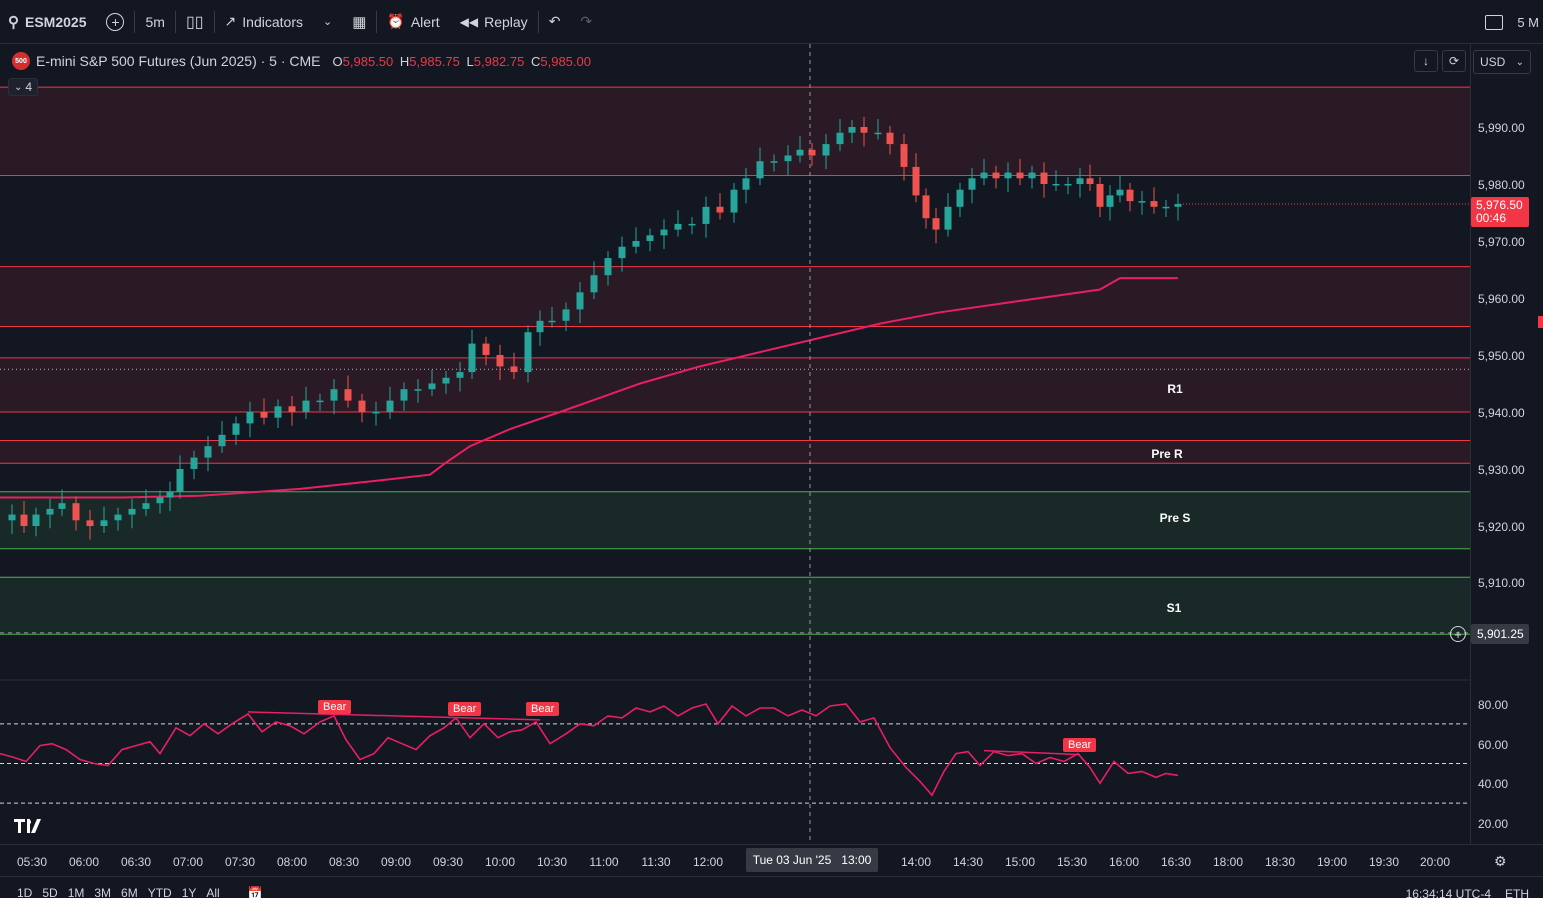 The width and height of the screenshot is (1543, 898). I want to click on time-tick: 19:30, so click(1384, 862).